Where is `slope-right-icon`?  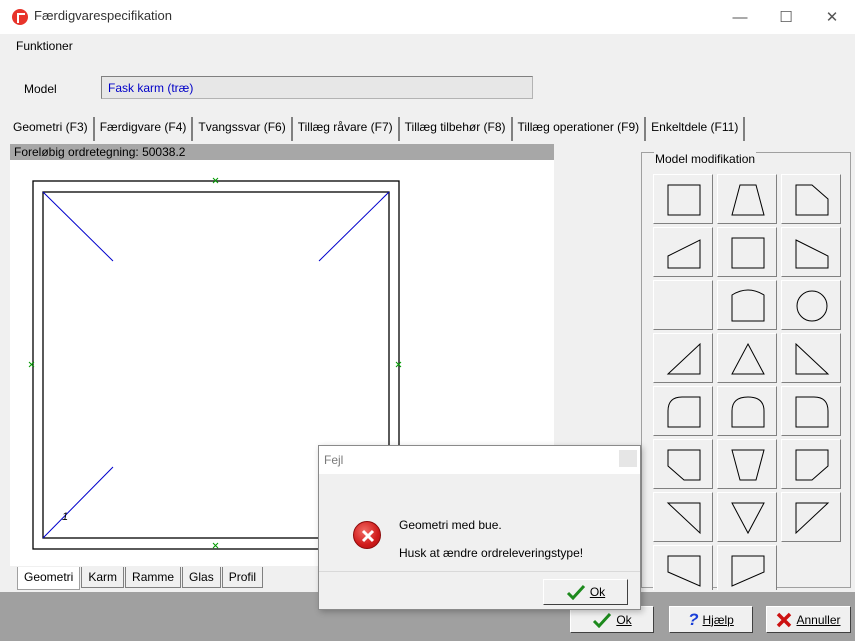
slope-right-icon is located at coordinates (812, 254).